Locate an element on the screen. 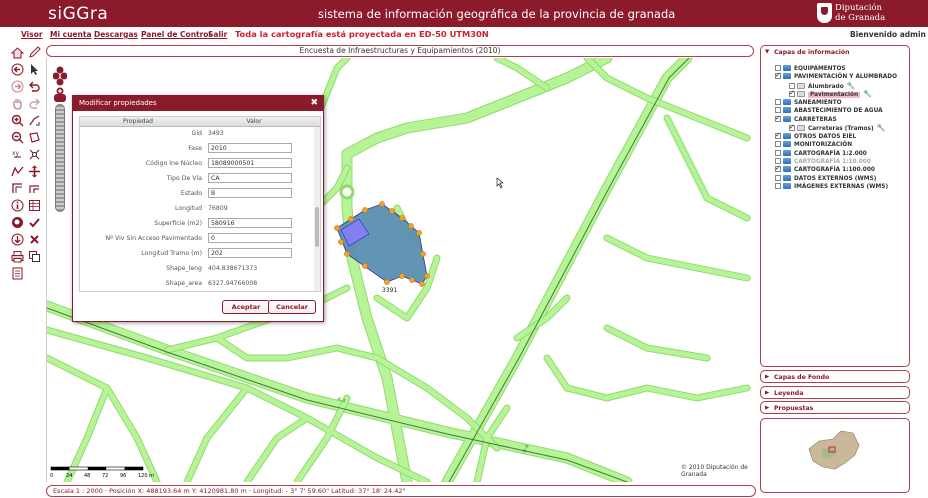  layer-item: DATOS EXTERNOS (WMS) is located at coordinates (825, 178).